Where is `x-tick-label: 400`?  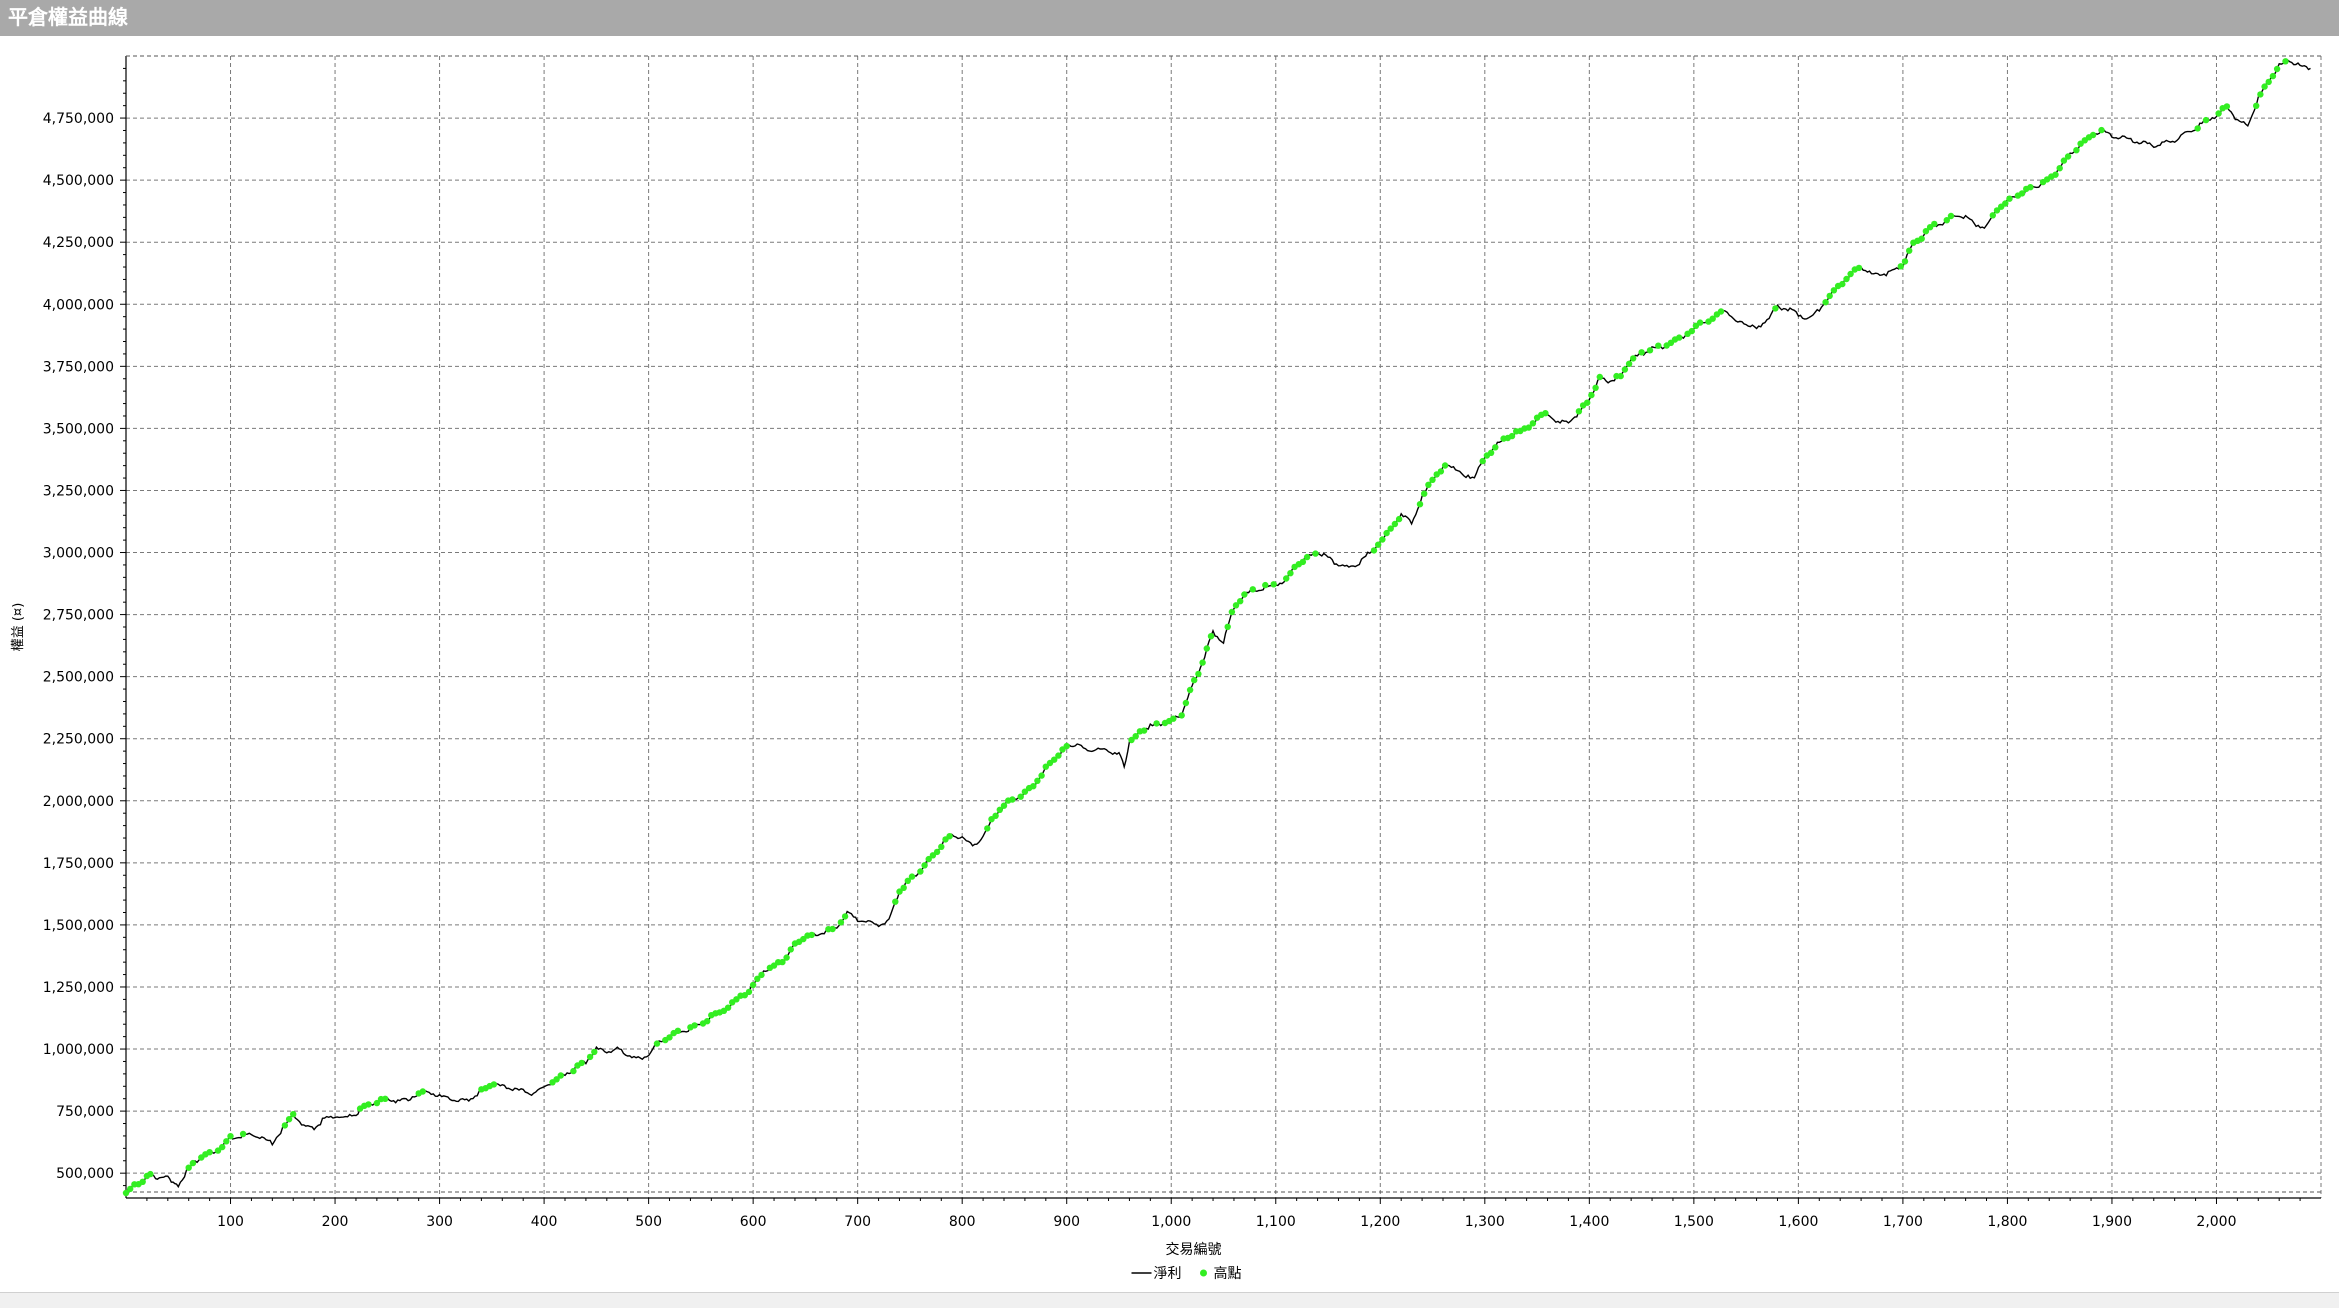
x-tick-label: 400 is located at coordinates (544, 1222).